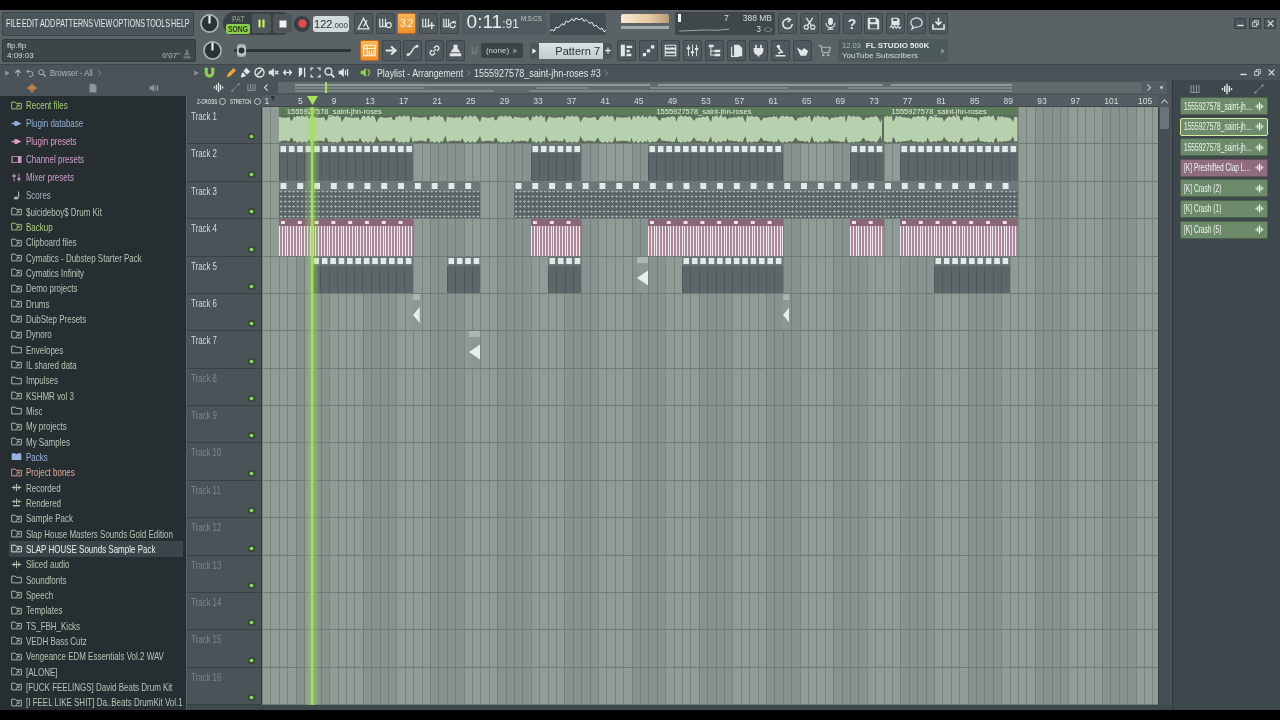  I want to click on browser-item: SLAP HOUSE Sounds Sample Pack, so click(96, 549).